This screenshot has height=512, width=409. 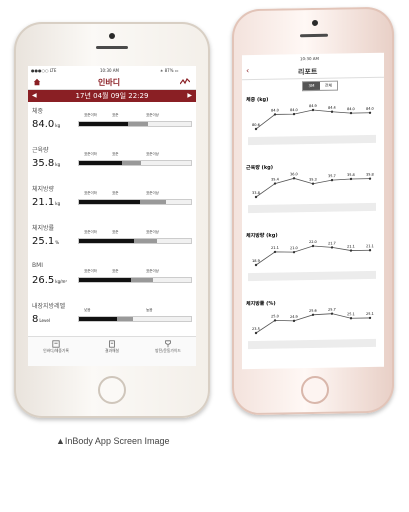 What do you see at coordinates (38, 111) in the screenshot?
I see `row-label: 체중` at bounding box center [38, 111].